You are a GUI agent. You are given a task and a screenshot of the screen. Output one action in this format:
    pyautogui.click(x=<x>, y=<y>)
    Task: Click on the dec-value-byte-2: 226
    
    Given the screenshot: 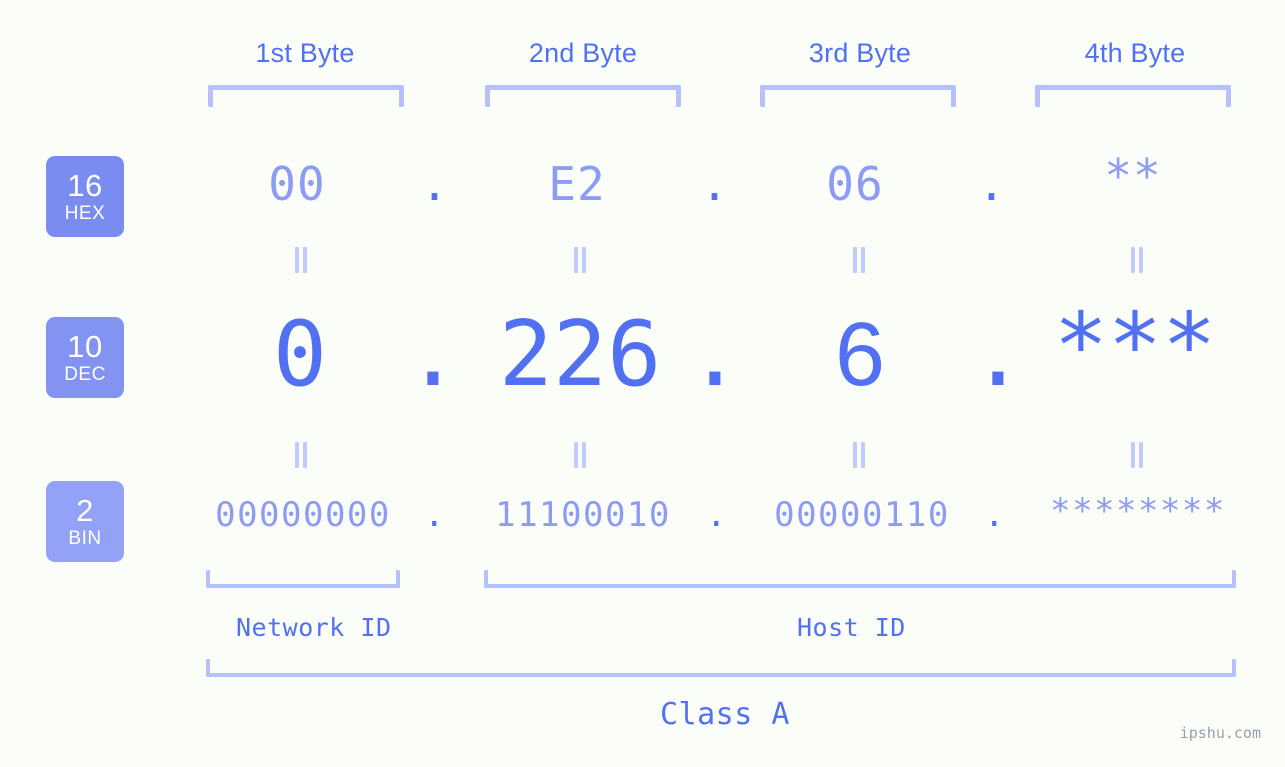 What is the action you would take?
    pyautogui.click(x=580, y=354)
    